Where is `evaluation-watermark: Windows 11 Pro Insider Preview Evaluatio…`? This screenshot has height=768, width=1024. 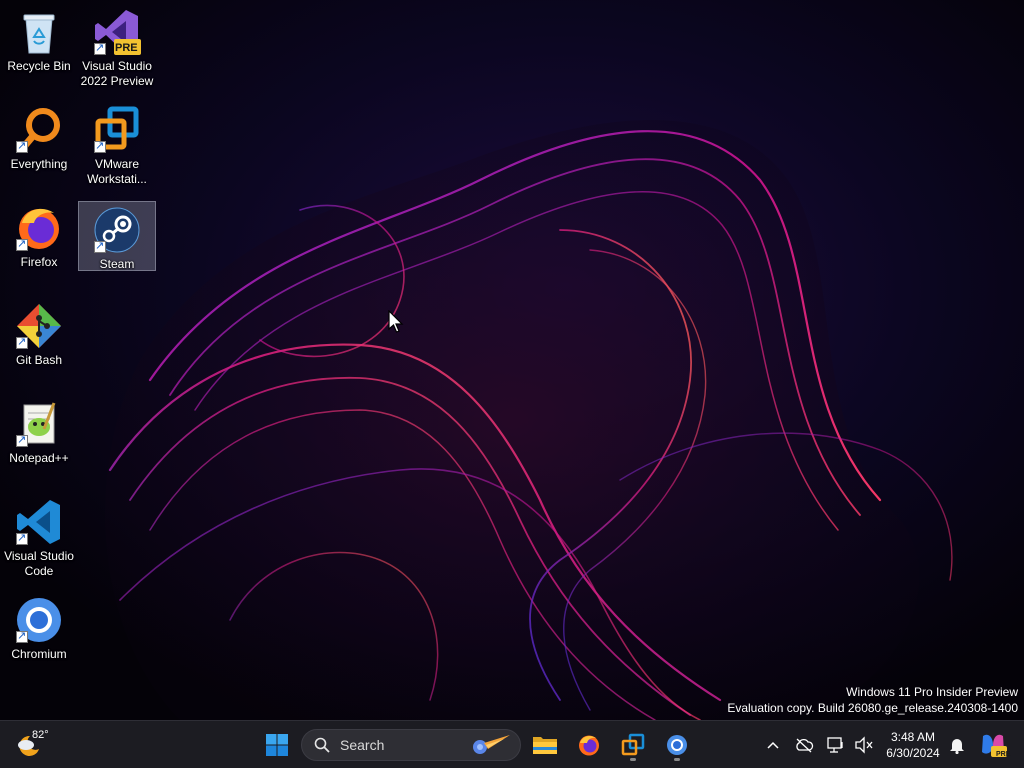 evaluation-watermark: Windows 11 Pro Insider Preview Evaluatio… is located at coordinates (872, 700).